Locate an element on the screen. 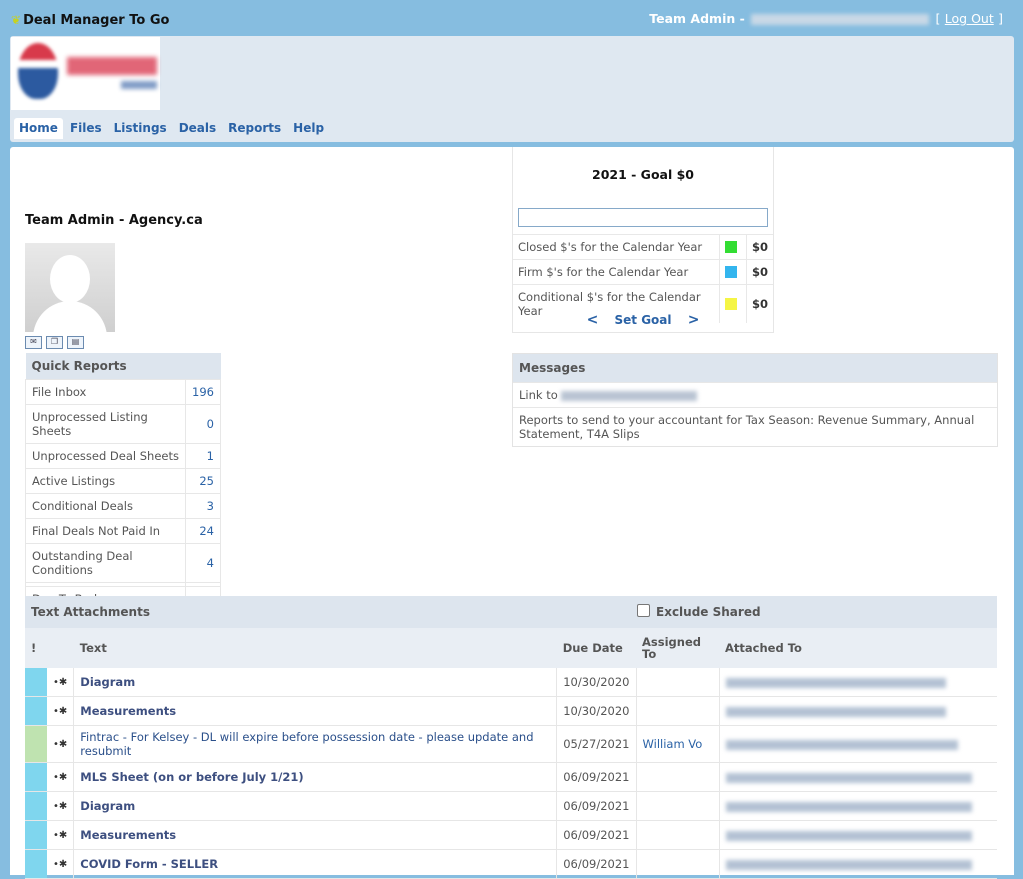 Image resolution: width=1023 pixels, height=879 pixels. contact-icons: ✉ ❐ ▤ is located at coordinates (54, 342).